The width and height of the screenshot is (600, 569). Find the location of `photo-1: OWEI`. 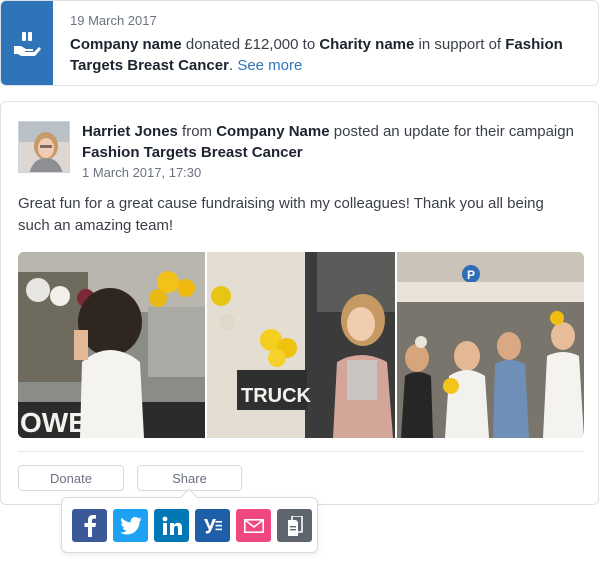

photo-1: OWEI is located at coordinates (111, 345).